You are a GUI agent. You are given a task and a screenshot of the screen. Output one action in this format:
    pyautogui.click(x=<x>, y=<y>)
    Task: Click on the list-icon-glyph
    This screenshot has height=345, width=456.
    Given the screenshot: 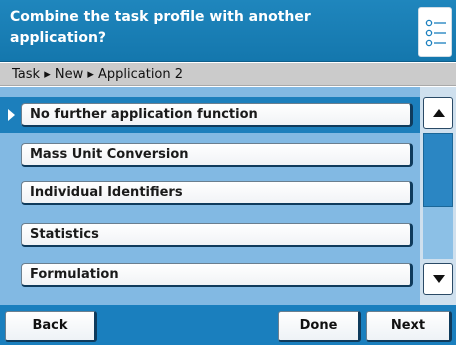 What is the action you would take?
    pyautogui.click(x=435, y=33)
    